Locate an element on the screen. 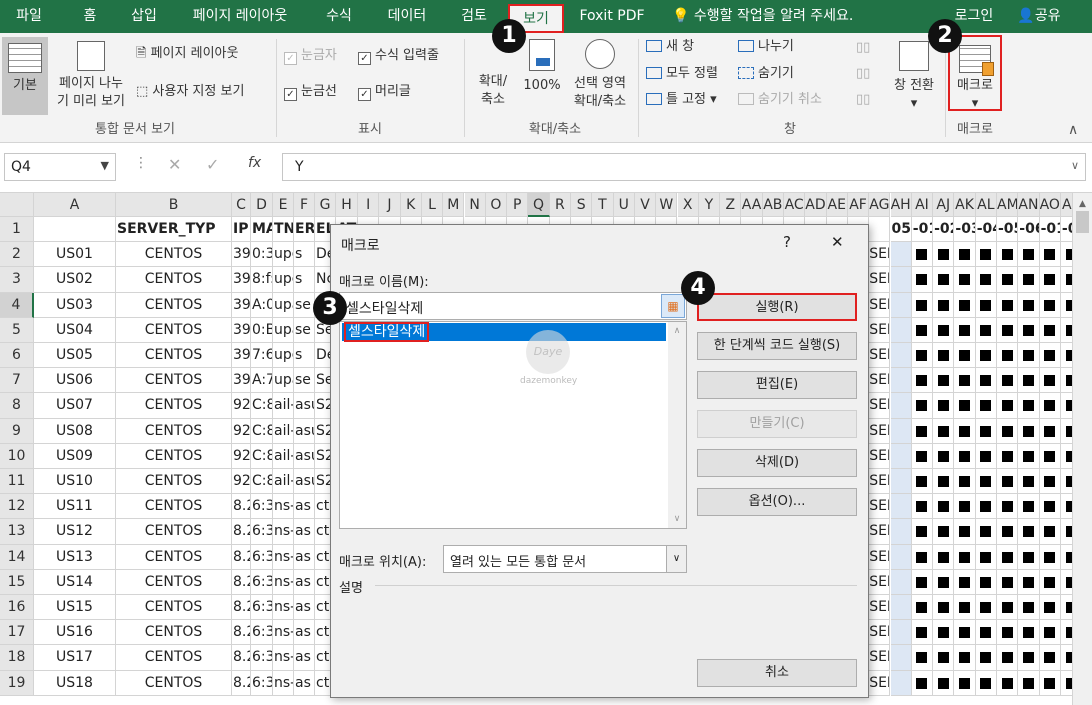 The width and height of the screenshot is (1092, 705). run-button: 실행(R) is located at coordinates (777, 307).